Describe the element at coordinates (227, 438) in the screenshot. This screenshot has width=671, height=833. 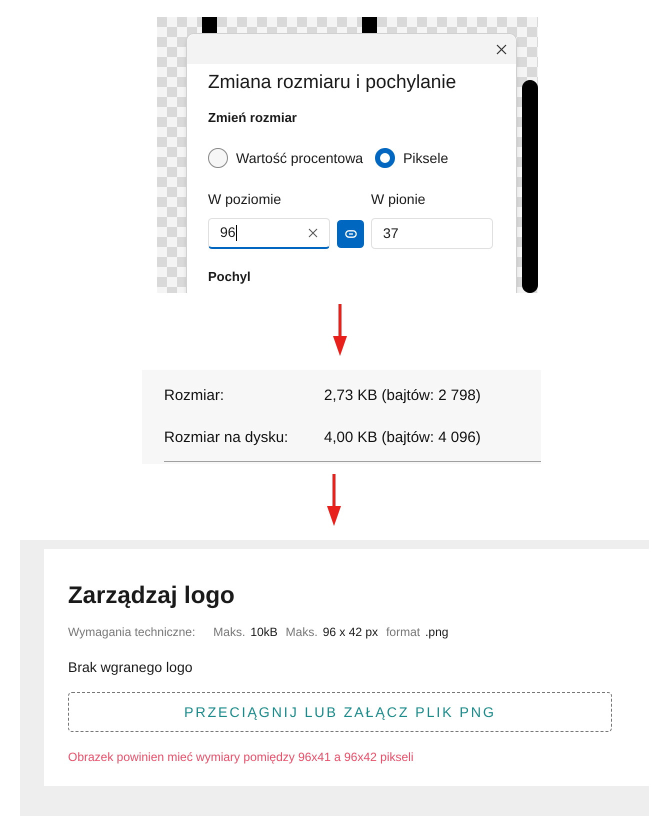
I see `property-label: Rozmiar na dysku:` at that location.